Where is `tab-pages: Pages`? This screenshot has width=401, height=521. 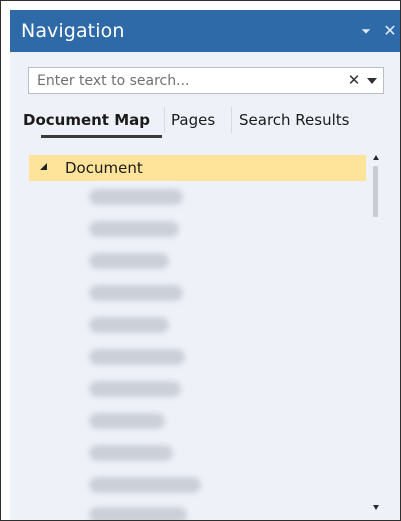 tab-pages: Pages is located at coordinates (193, 120).